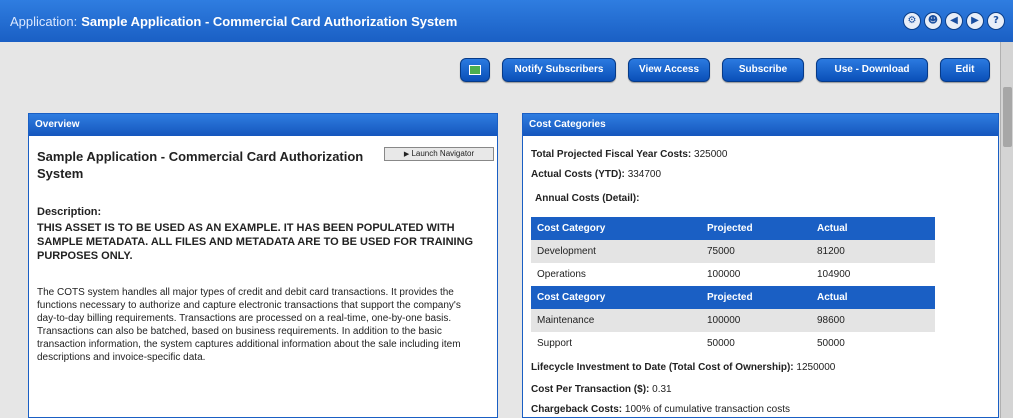 This screenshot has width=1013, height=418. Describe the element at coordinates (577, 409) in the screenshot. I see `chargeback-label: Chargeback Costs:` at that location.